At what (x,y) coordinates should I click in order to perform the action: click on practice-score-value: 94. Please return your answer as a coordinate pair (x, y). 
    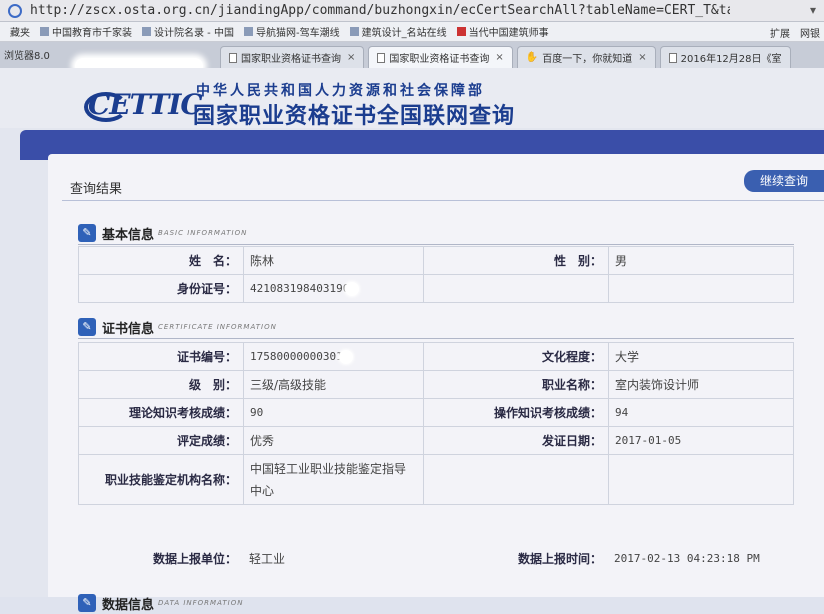
    Looking at the image, I should click on (701, 412).